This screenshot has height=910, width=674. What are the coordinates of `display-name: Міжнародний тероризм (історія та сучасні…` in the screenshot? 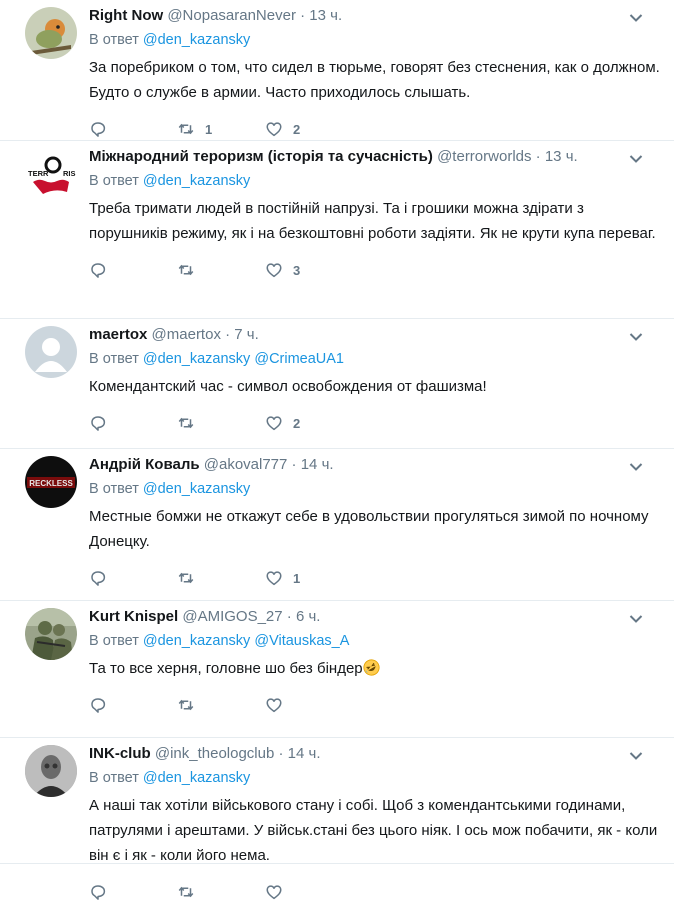 It's located at (261, 156).